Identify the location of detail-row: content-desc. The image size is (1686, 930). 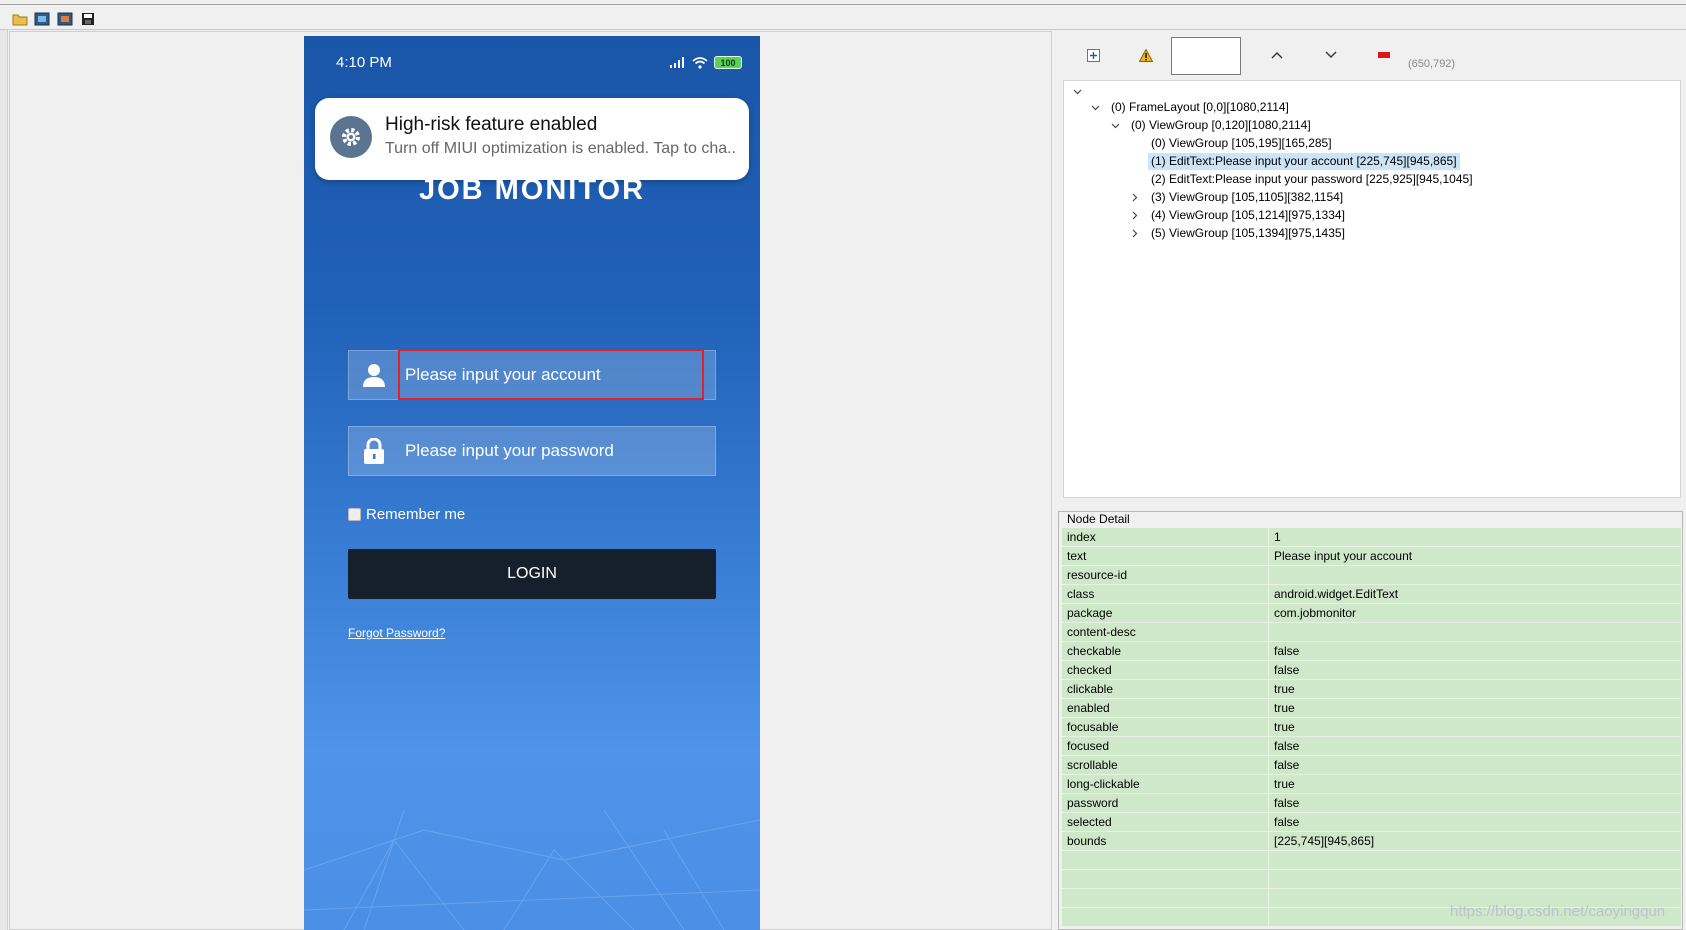
(1371, 632).